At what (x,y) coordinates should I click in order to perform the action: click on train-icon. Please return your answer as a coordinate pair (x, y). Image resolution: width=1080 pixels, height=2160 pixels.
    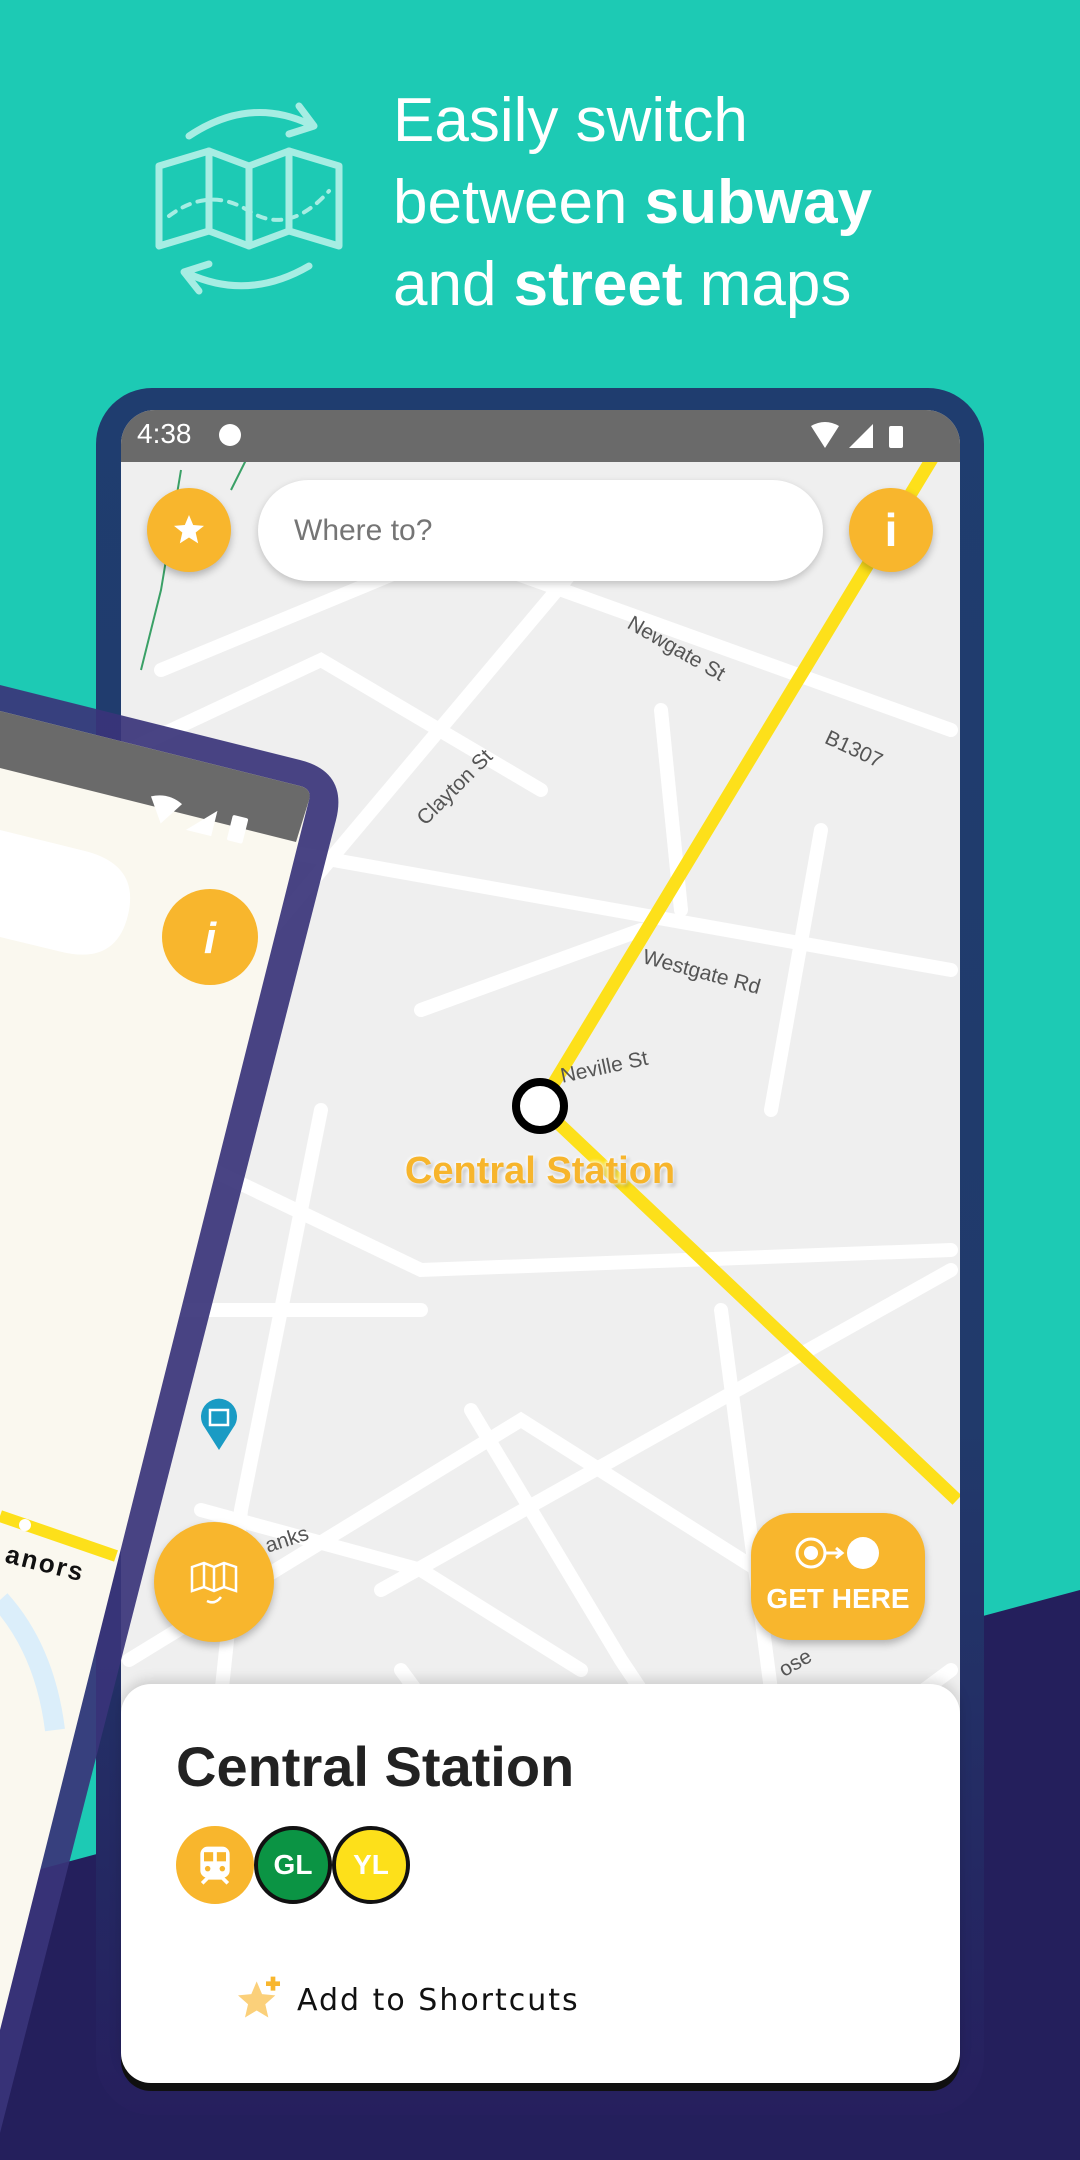
    Looking at the image, I should click on (215, 1865).